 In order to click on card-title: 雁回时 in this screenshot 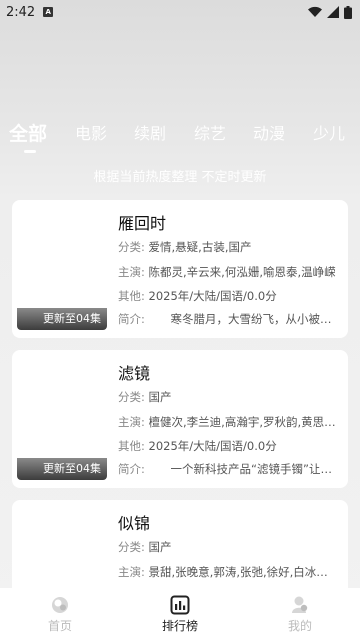, I will do `click(142, 223)`.